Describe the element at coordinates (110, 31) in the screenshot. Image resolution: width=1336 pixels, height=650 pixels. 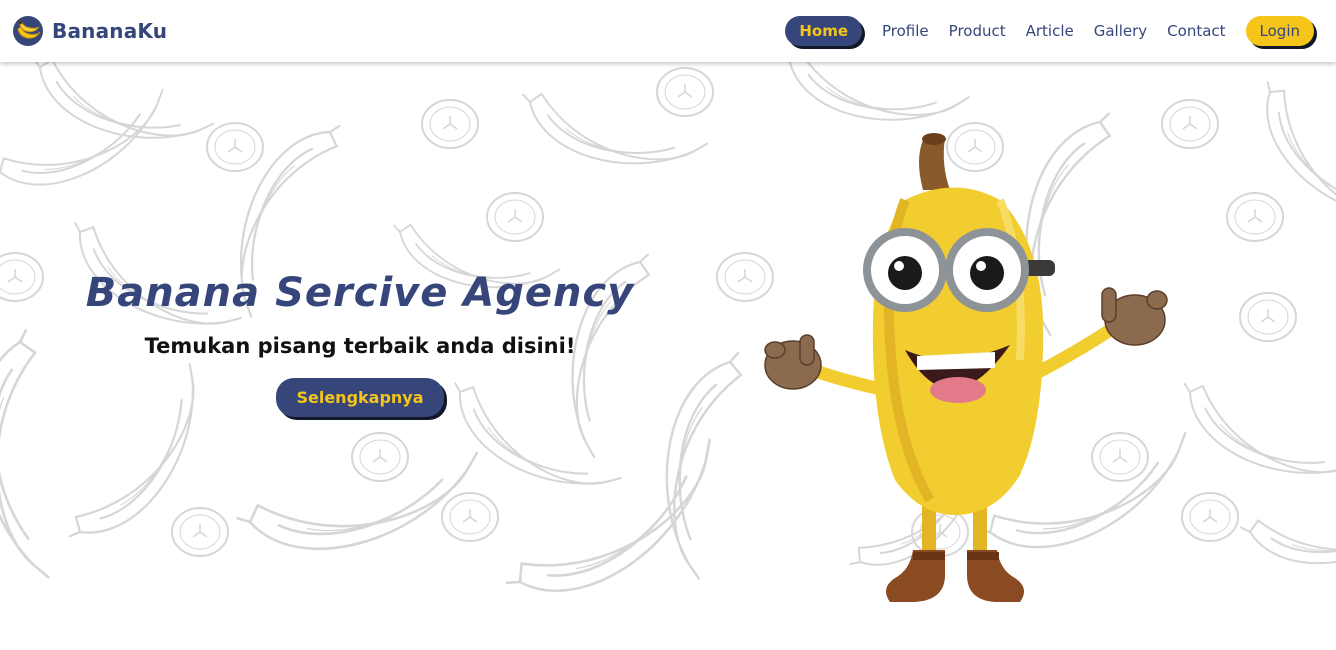
I see `brand-name: BananaKu` at that location.